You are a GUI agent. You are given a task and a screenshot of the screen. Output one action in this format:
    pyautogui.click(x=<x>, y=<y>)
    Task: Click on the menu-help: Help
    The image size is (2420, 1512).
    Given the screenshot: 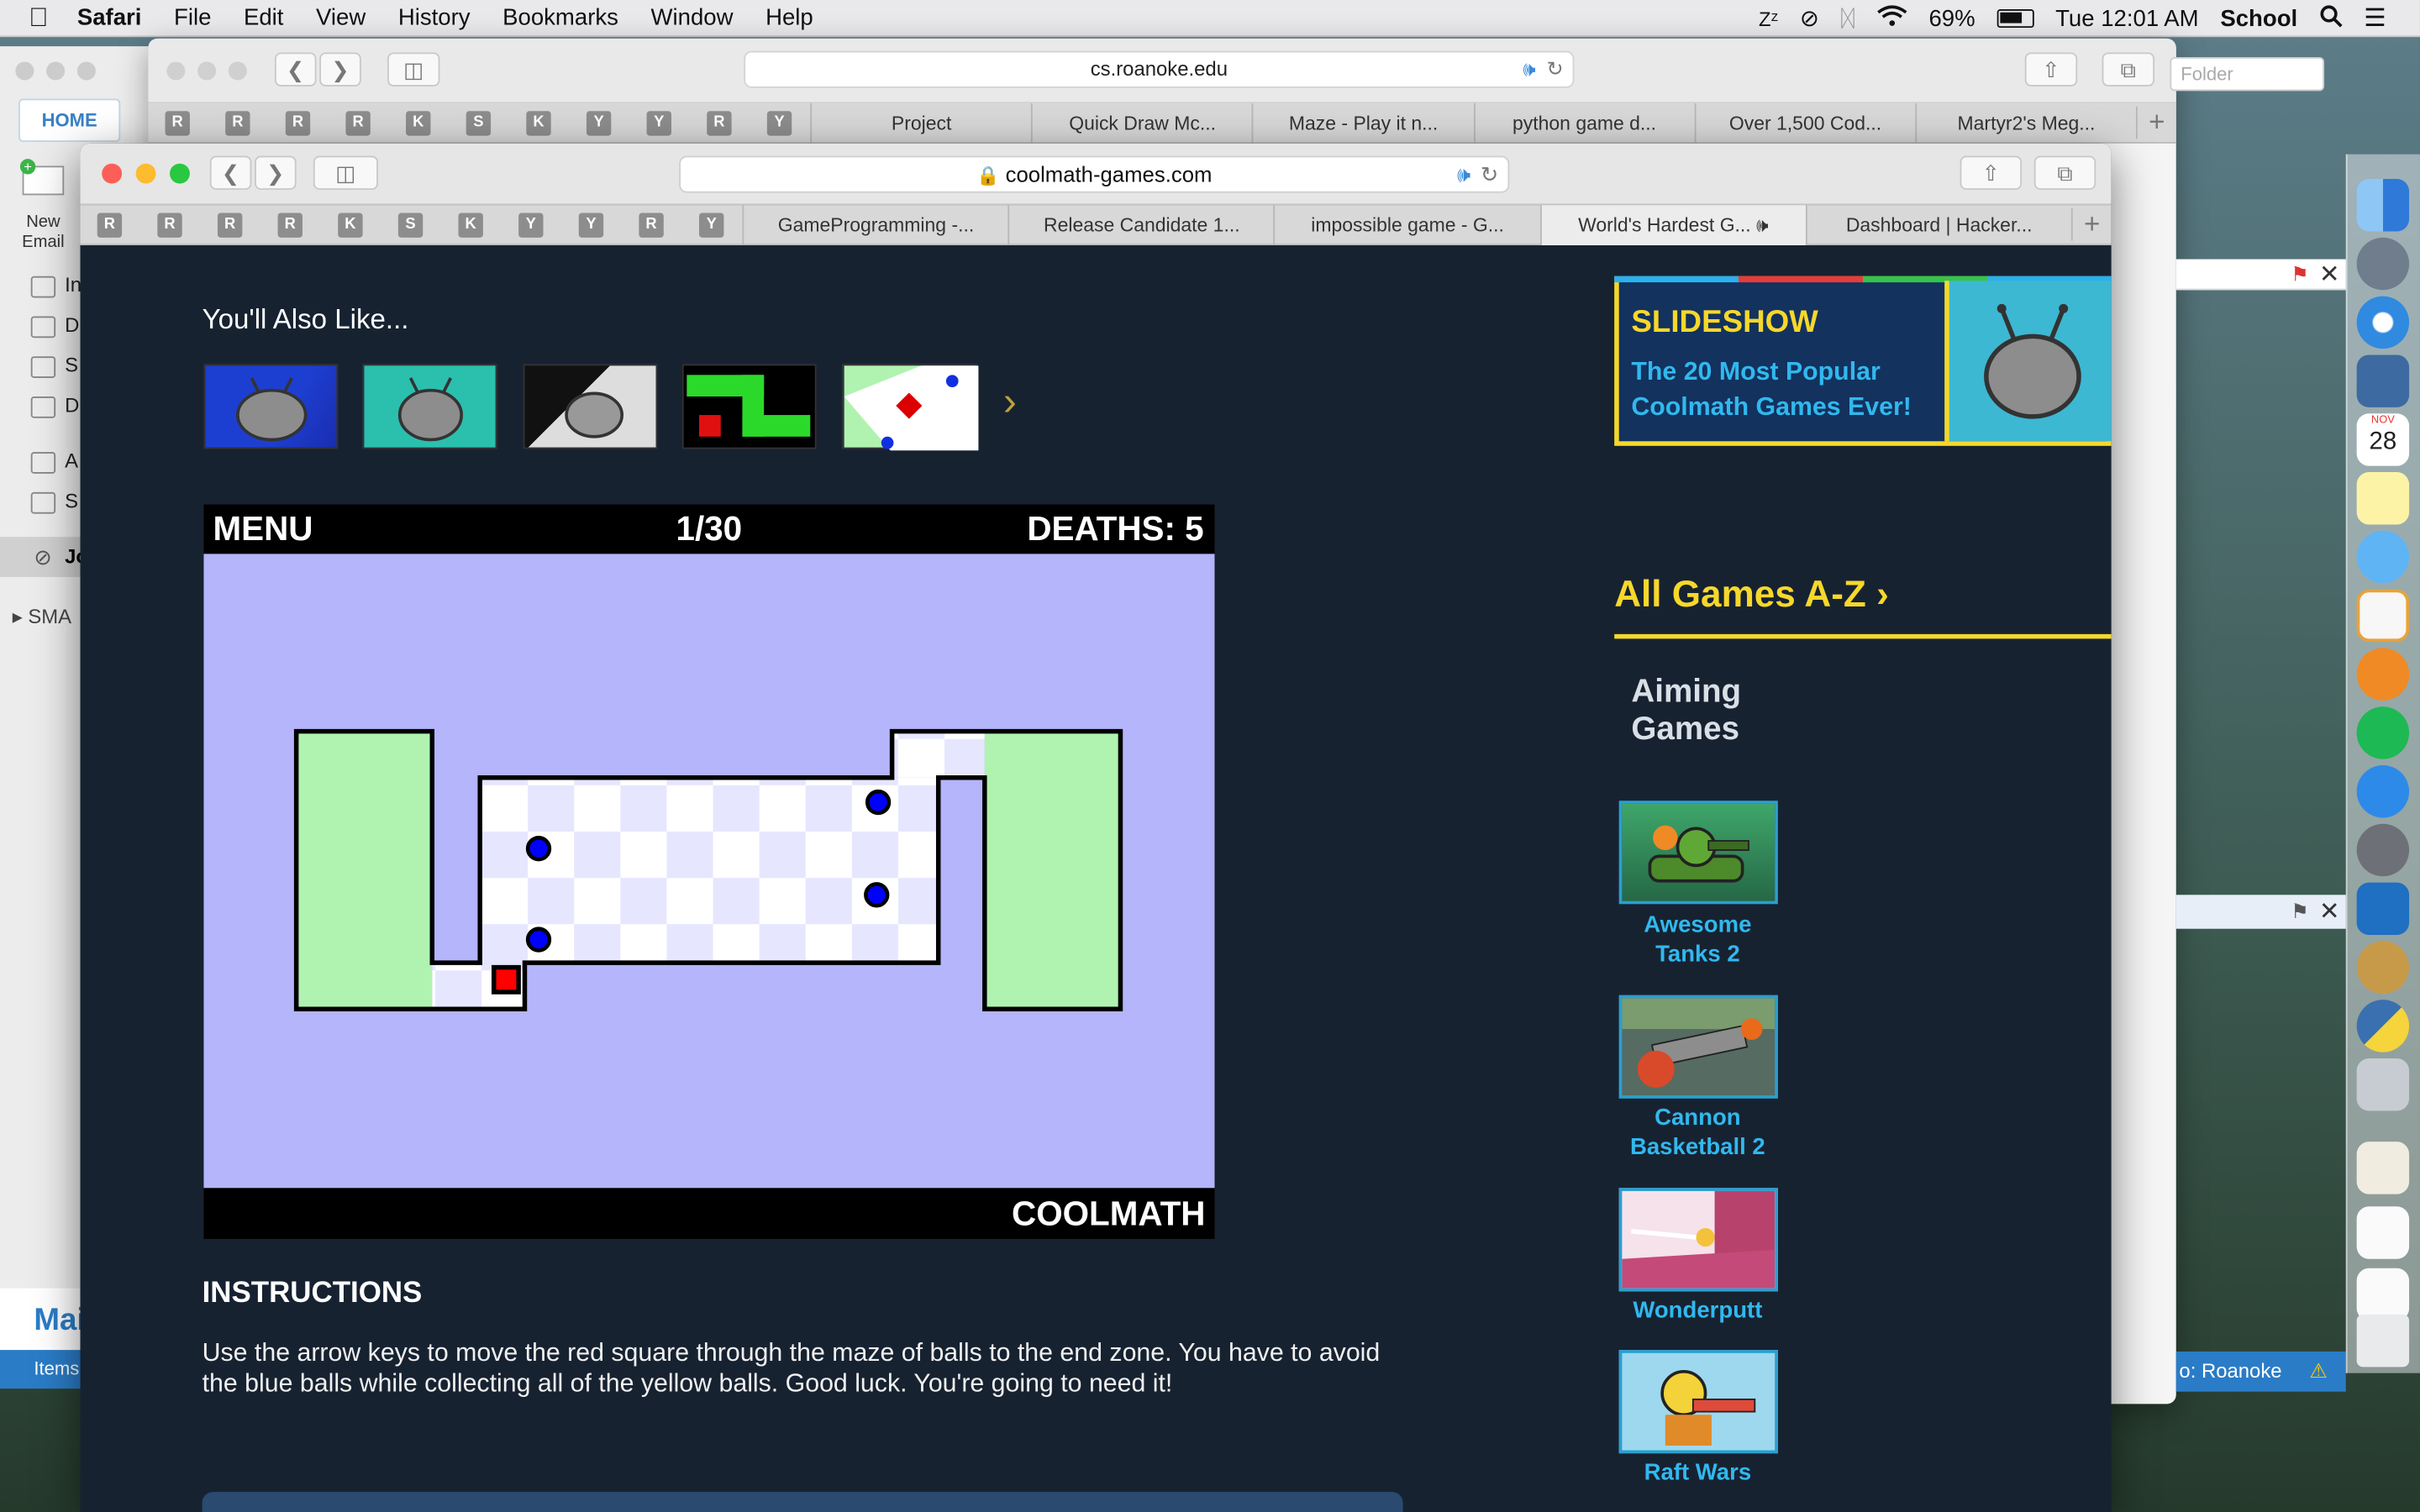 What is the action you would take?
    pyautogui.click(x=789, y=18)
    